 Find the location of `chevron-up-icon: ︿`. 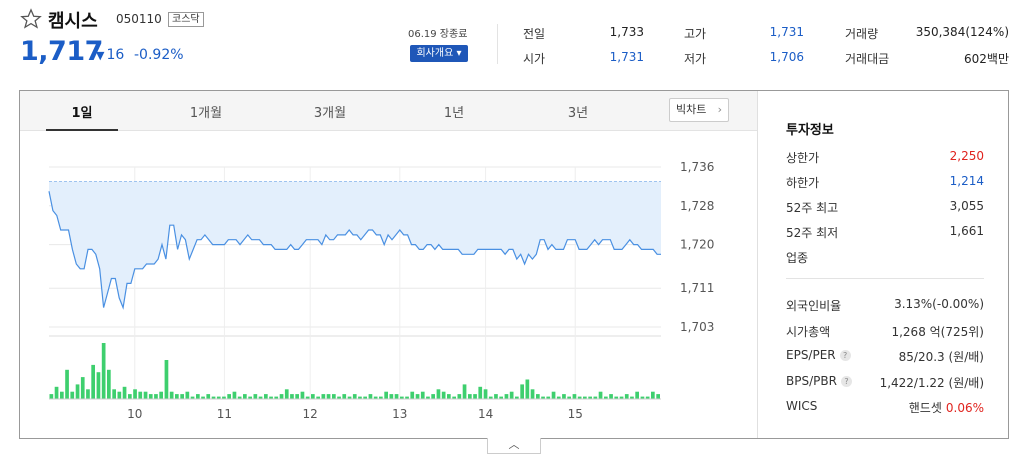

chevron-up-icon: ︿ is located at coordinates (514, 444).